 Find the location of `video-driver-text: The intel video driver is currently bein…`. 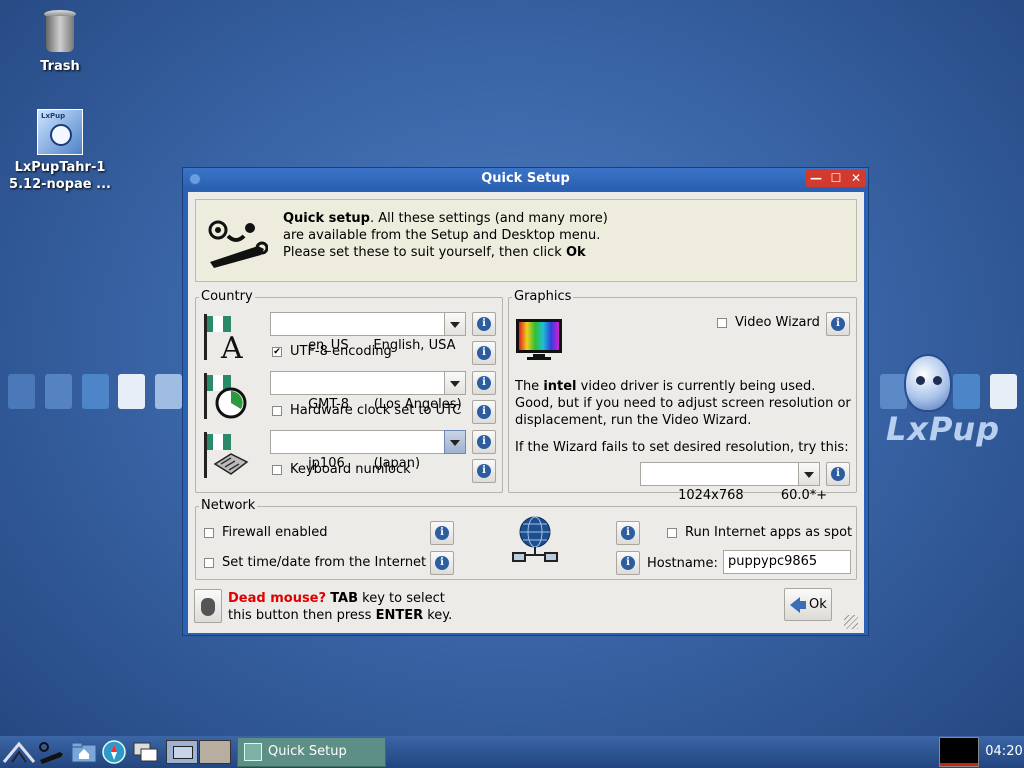

video-driver-text: The intel video driver is currently bein… is located at coordinates (683, 403).